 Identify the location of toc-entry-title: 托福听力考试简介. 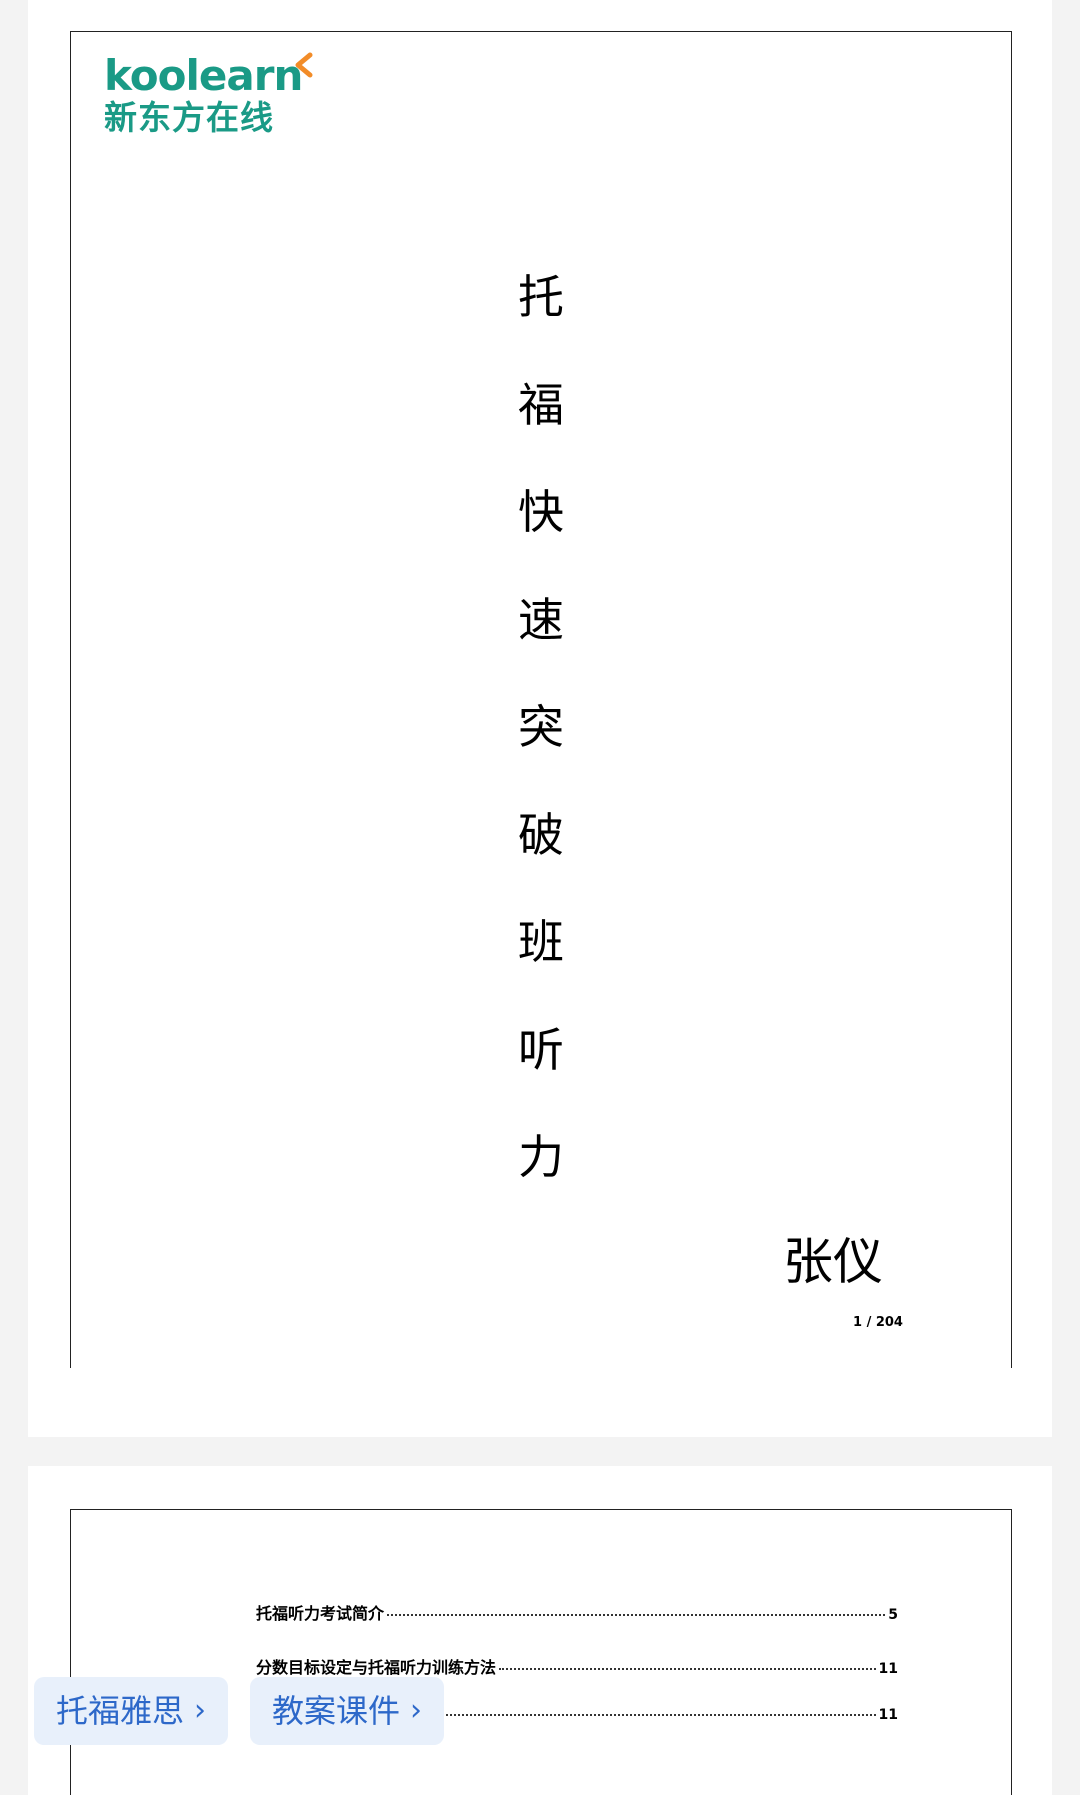
(320, 1613).